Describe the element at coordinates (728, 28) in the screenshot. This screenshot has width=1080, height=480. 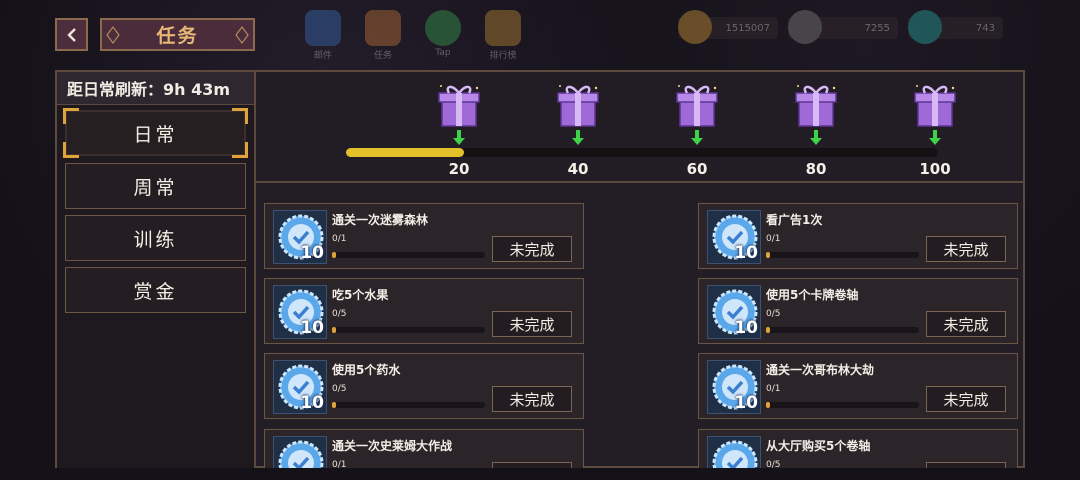
I see `currency-gold: 1515007` at that location.